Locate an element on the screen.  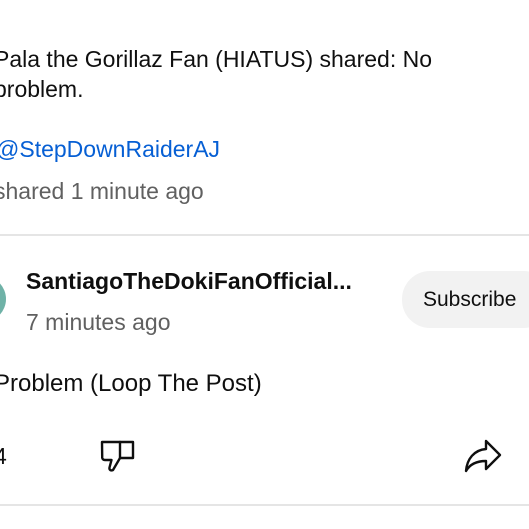
shared-timestamp: shared 1 minute ago is located at coordinates (102, 191).